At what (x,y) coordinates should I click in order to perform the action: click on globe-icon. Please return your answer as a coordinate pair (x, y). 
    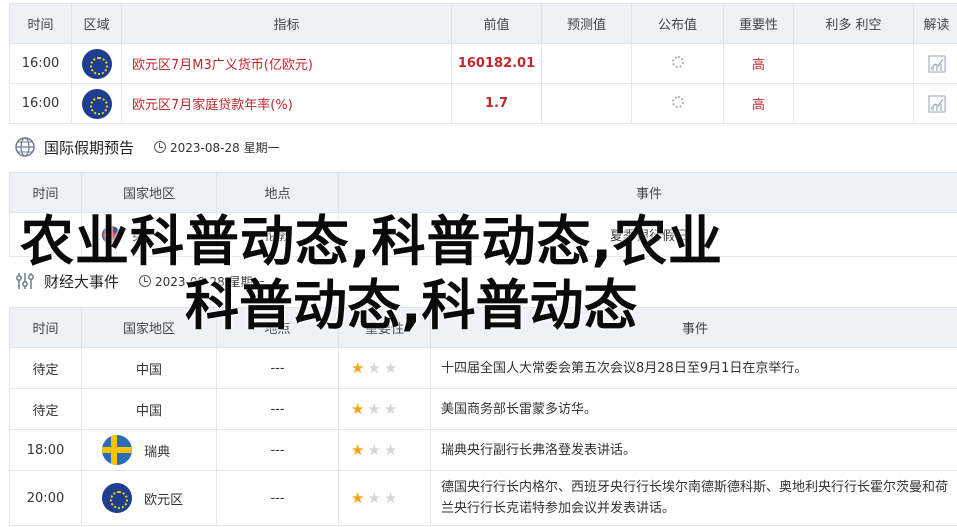
    Looking at the image, I should click on (25, 147).